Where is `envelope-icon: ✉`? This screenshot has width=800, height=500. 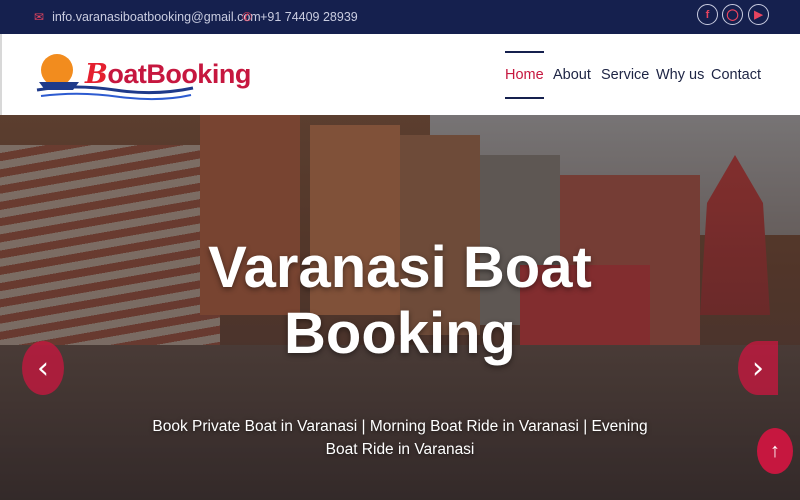 envelope-icon: ✉ is located at coordinates (39, 17).